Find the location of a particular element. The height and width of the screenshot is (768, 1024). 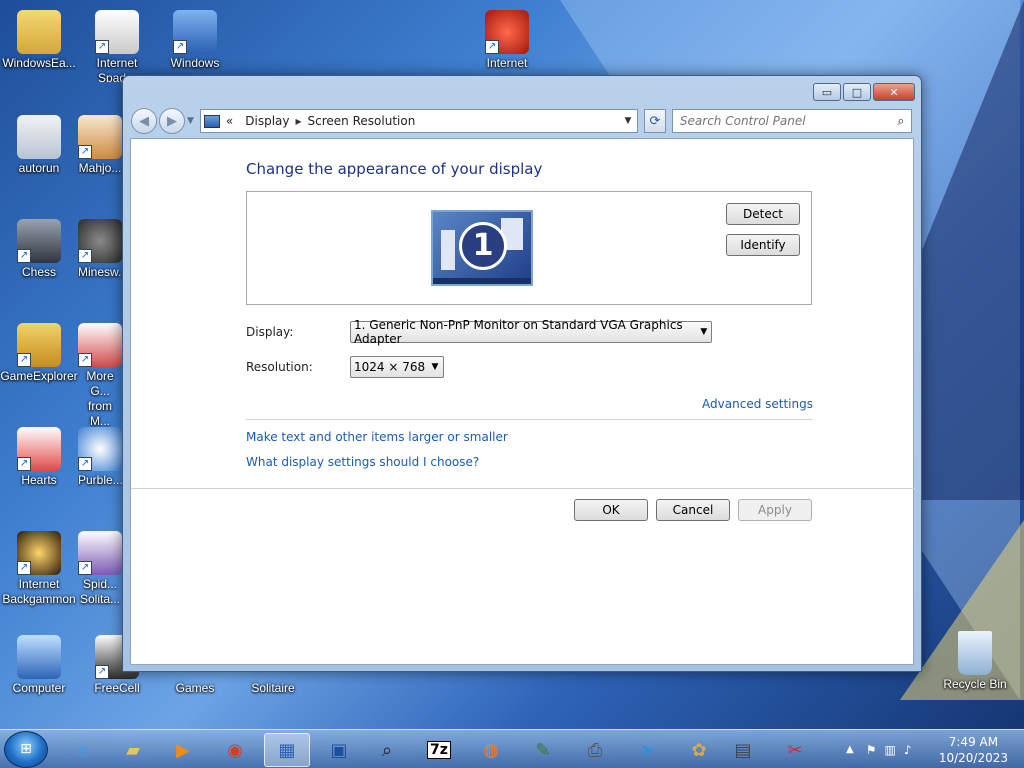

desktop-icon-gameexplorer: ↗ GameExplorer is located at coordinates (39, 353).